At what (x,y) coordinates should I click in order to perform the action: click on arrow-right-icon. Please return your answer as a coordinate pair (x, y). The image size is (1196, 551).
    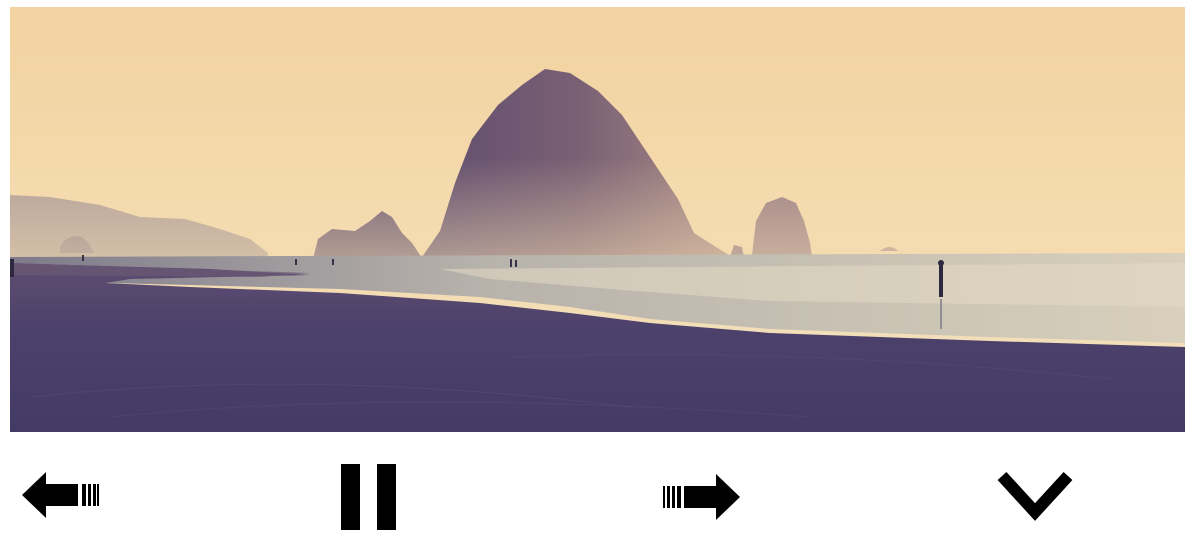
    Looking at the image, I should click on (701, 497).